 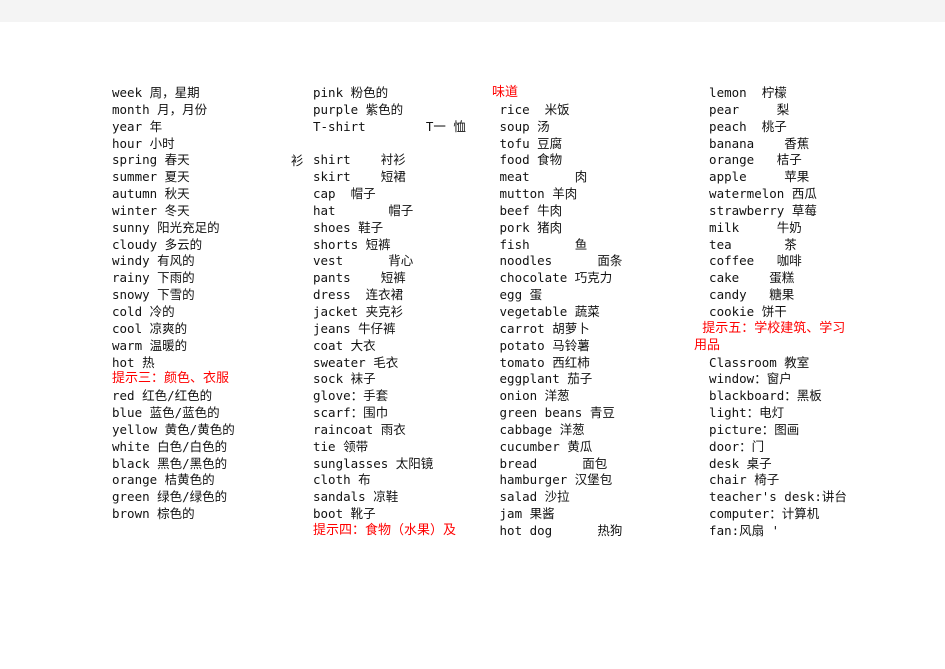 What do you see at coordinates (166, 413) in the screenshot?
I see `vocabulary-entry: blue 蓝色/蓝色的` at bounding box center [166, 413].